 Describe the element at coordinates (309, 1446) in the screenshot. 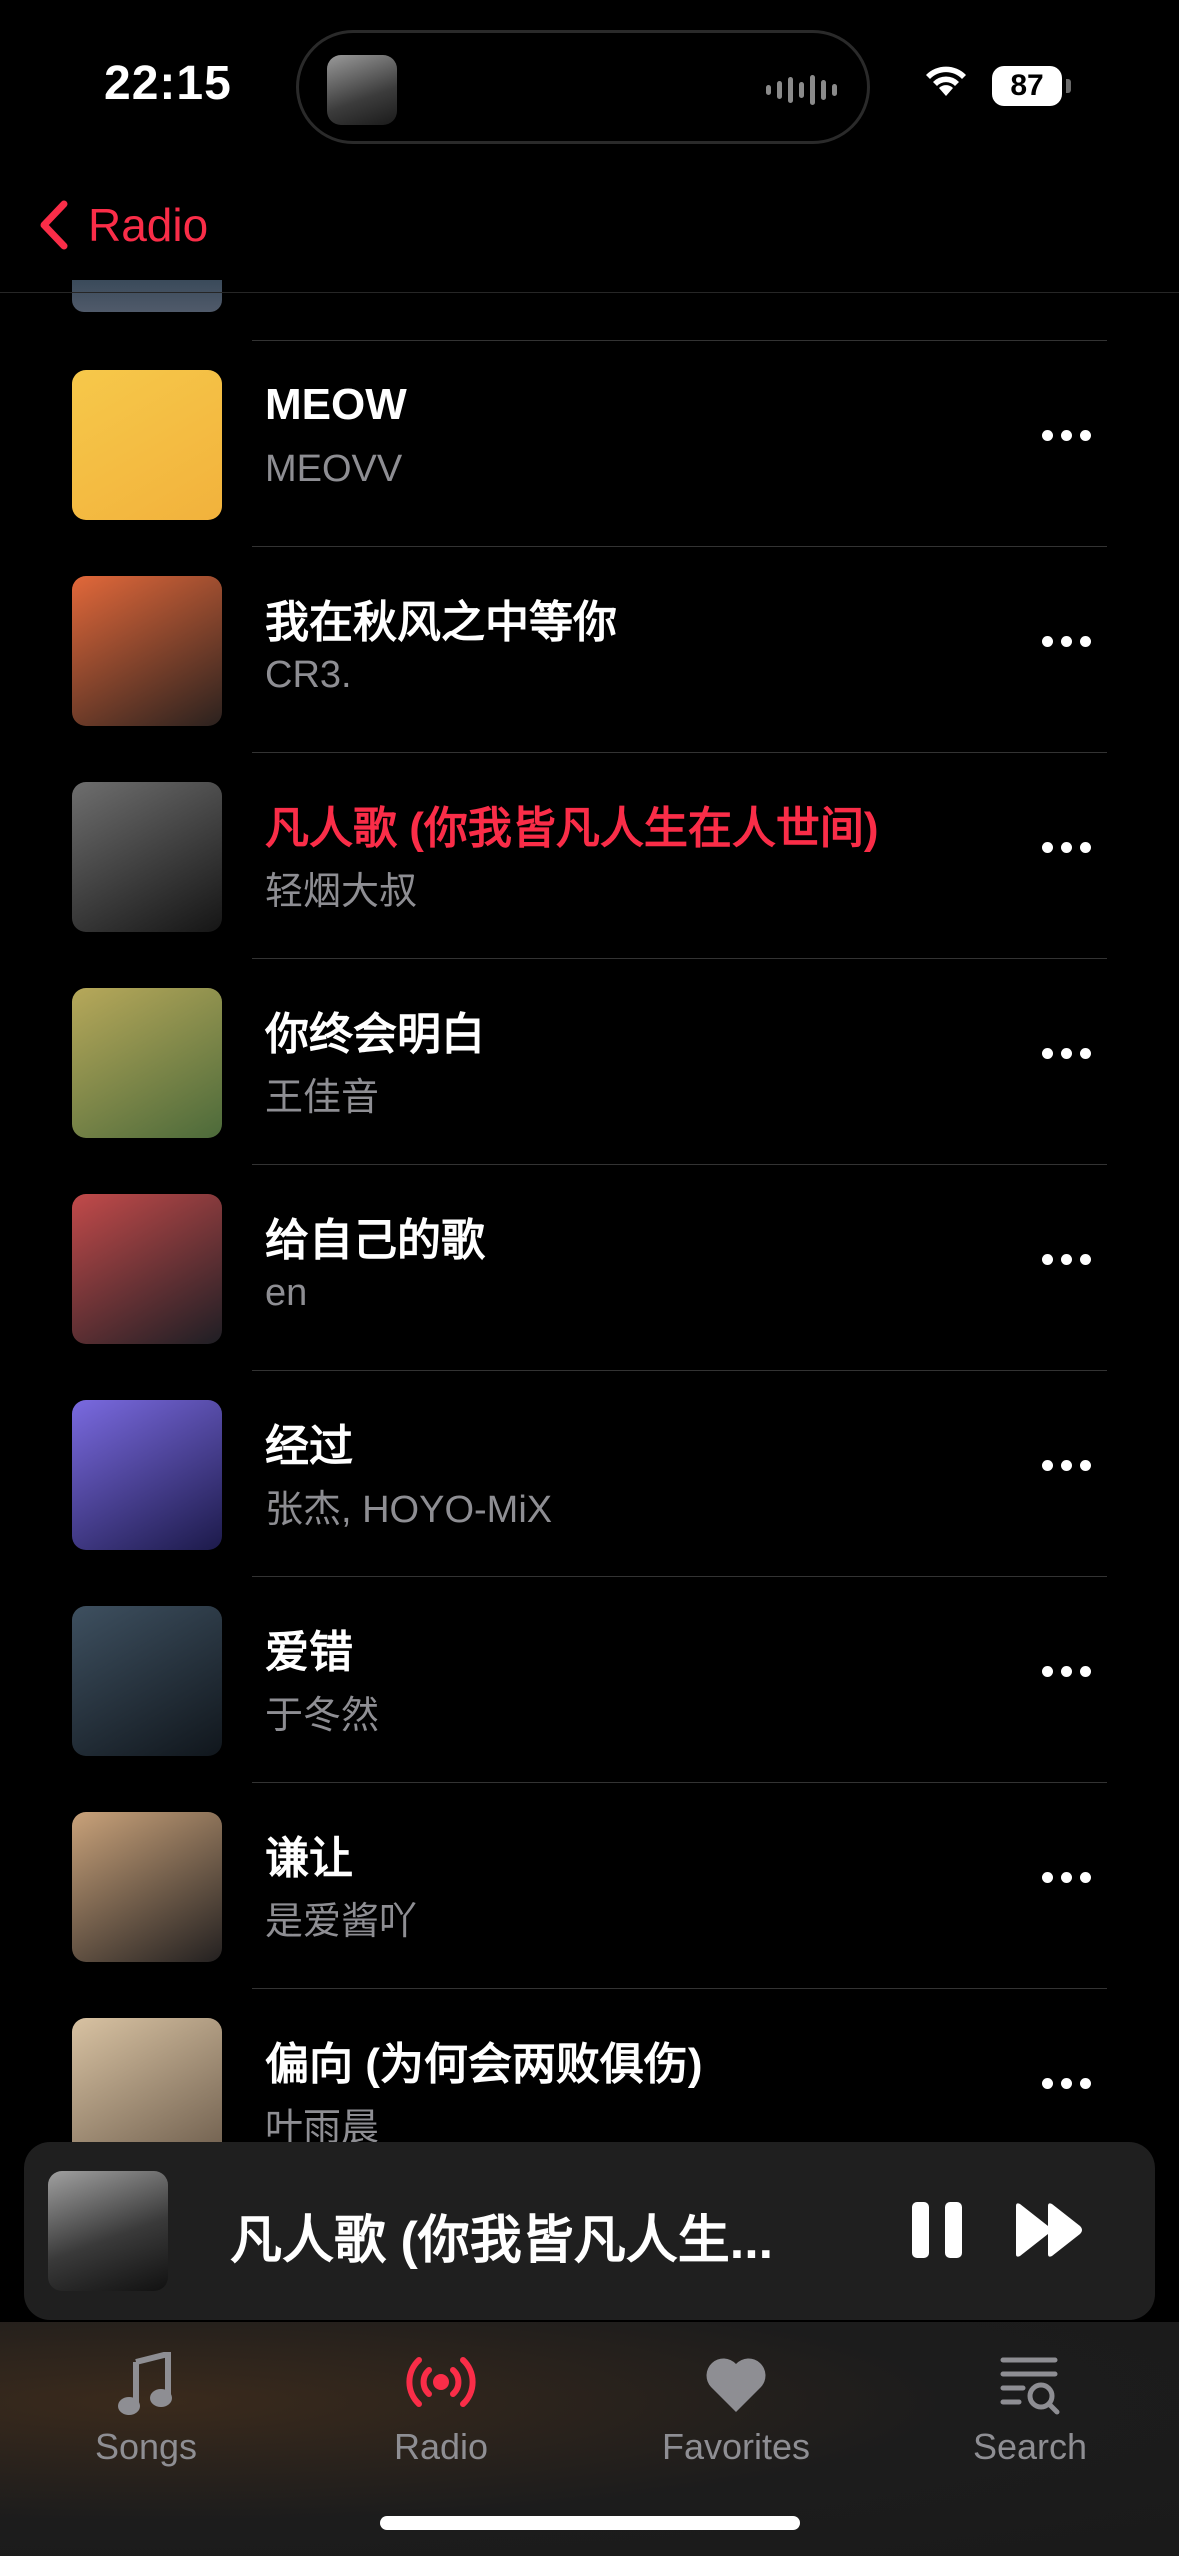

I see `song-title: 经过` at that location.